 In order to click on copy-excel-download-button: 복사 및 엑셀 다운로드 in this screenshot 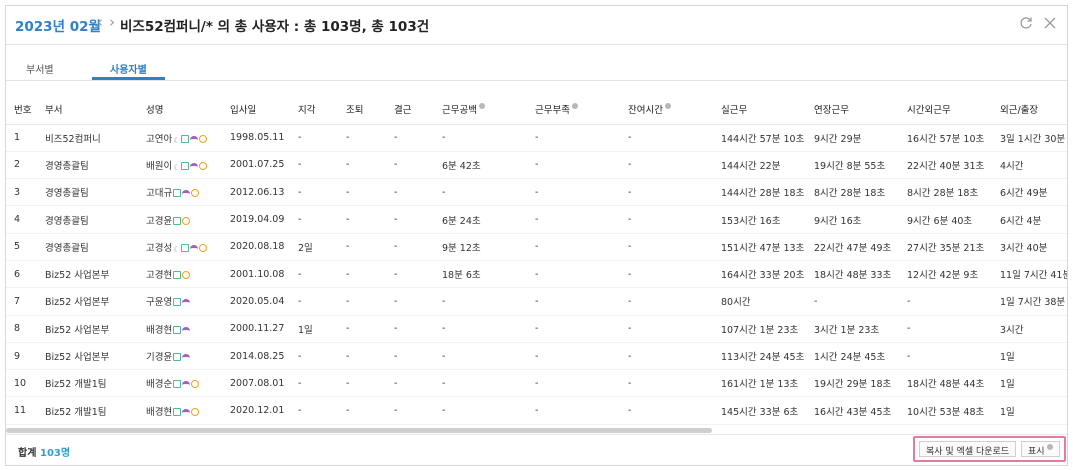, I will do `click(968, 449)`.